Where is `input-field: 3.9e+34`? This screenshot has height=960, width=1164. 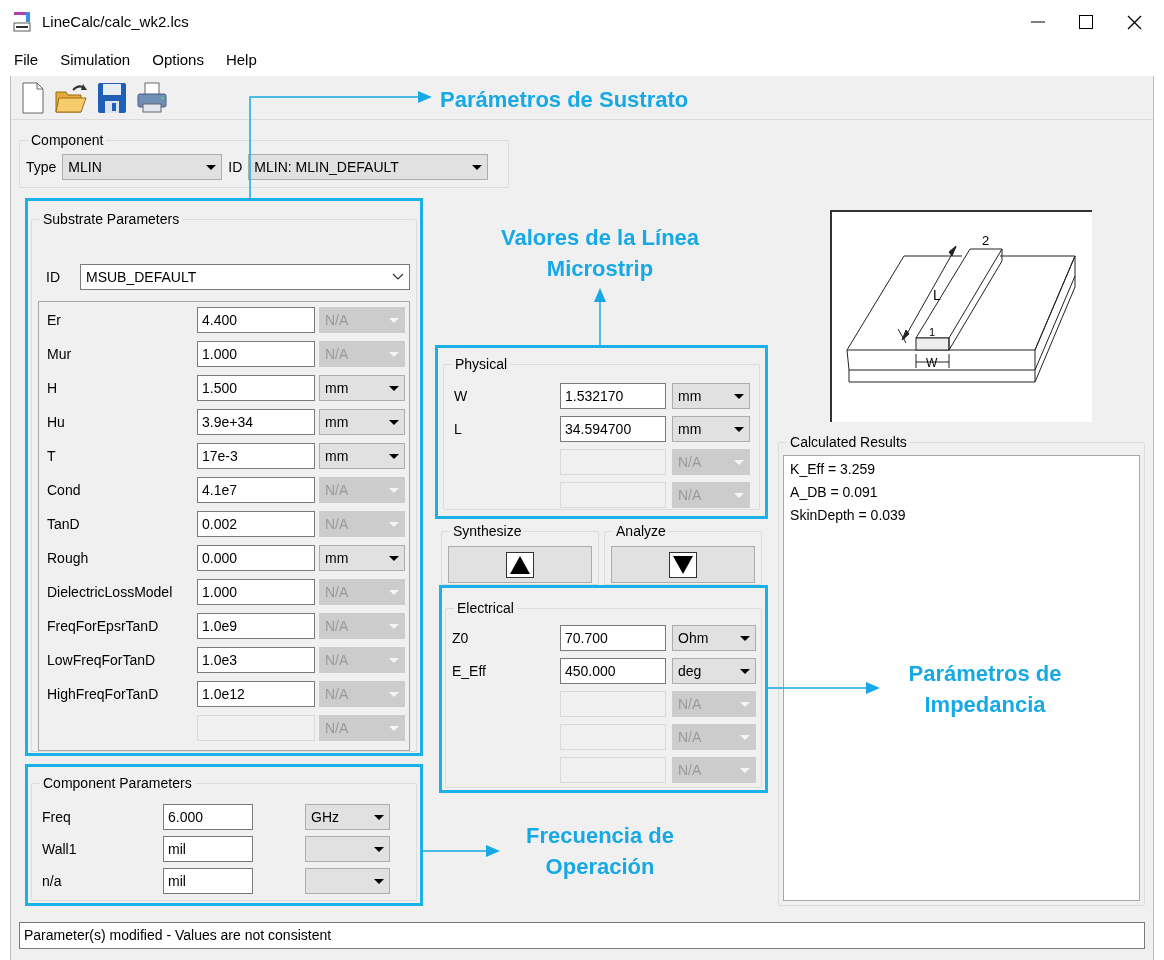 input-field: 3.9e+34 is located at coordinates (256, 422).